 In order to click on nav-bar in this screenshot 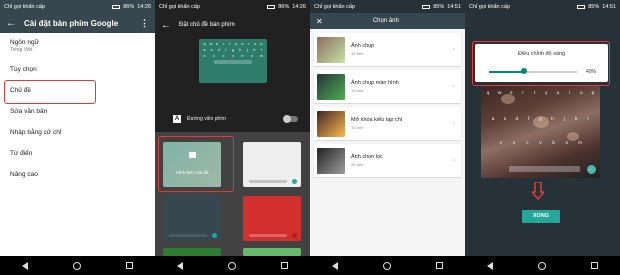, I will do `click(77, 265)`.